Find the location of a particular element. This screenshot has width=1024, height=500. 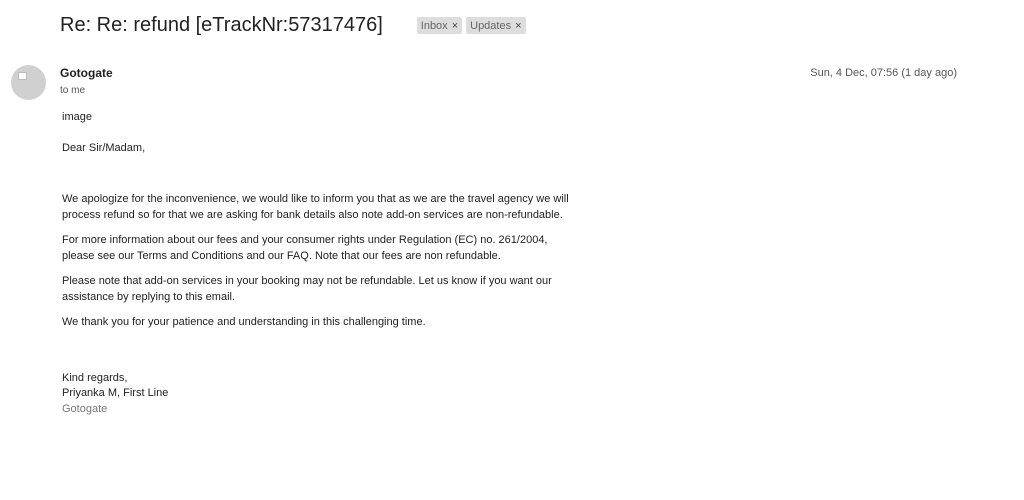

label-updates: Updates × is located at coordinates (496, 25).